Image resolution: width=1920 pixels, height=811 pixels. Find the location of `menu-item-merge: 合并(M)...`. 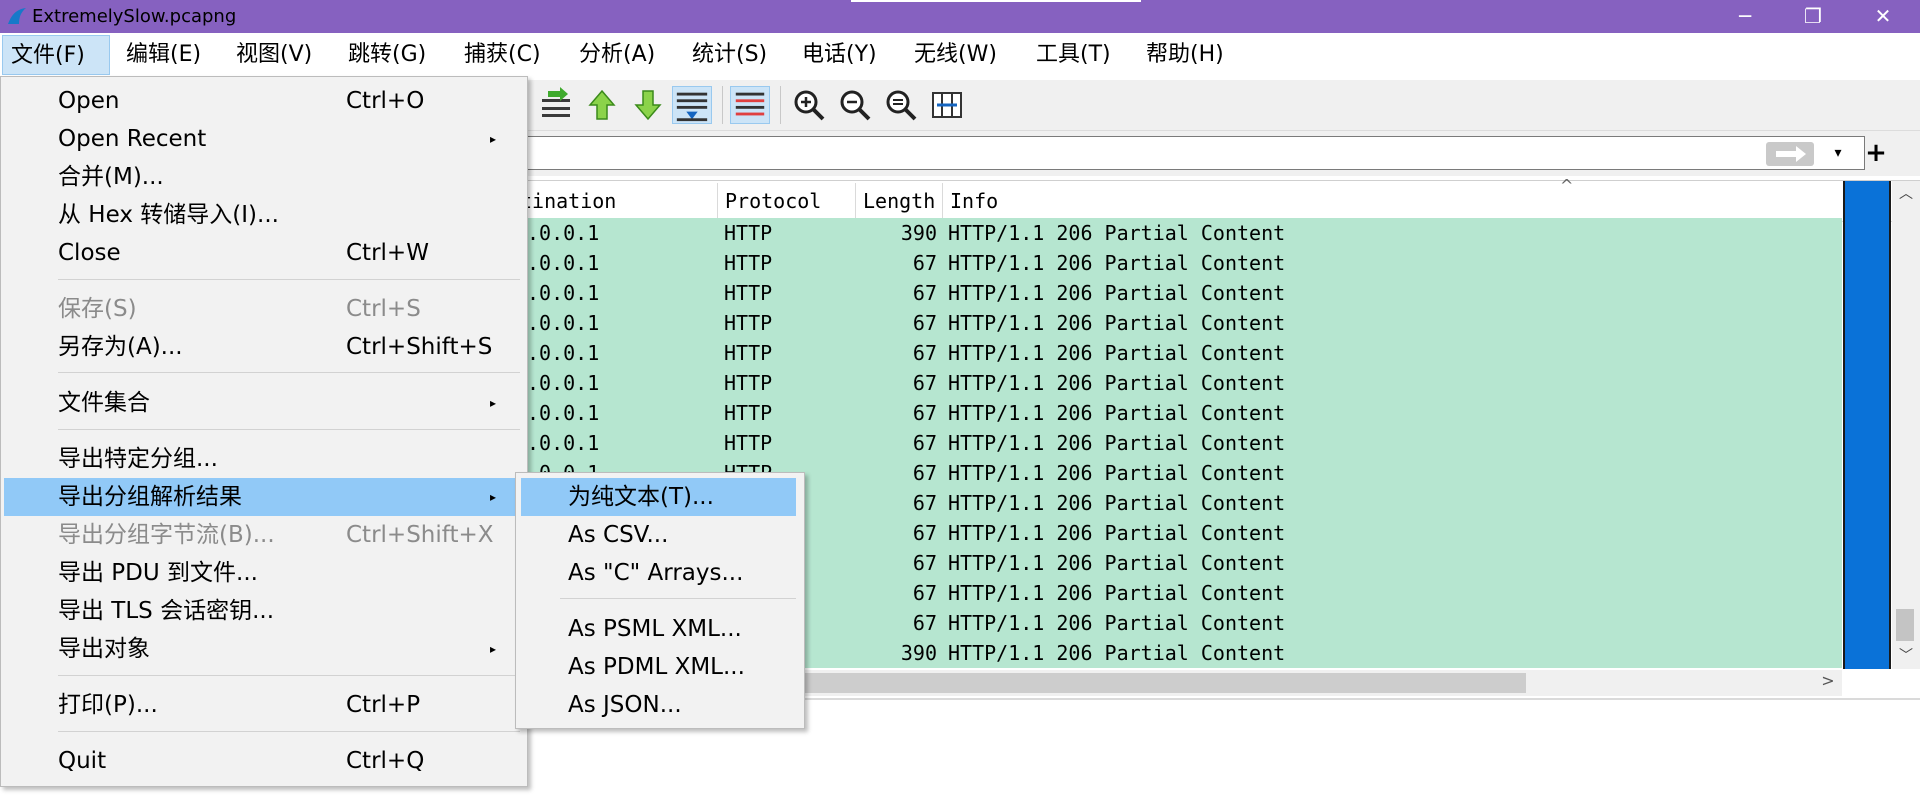

menu-item-merge: 合并(M)... is located at coordinates (264, 177).